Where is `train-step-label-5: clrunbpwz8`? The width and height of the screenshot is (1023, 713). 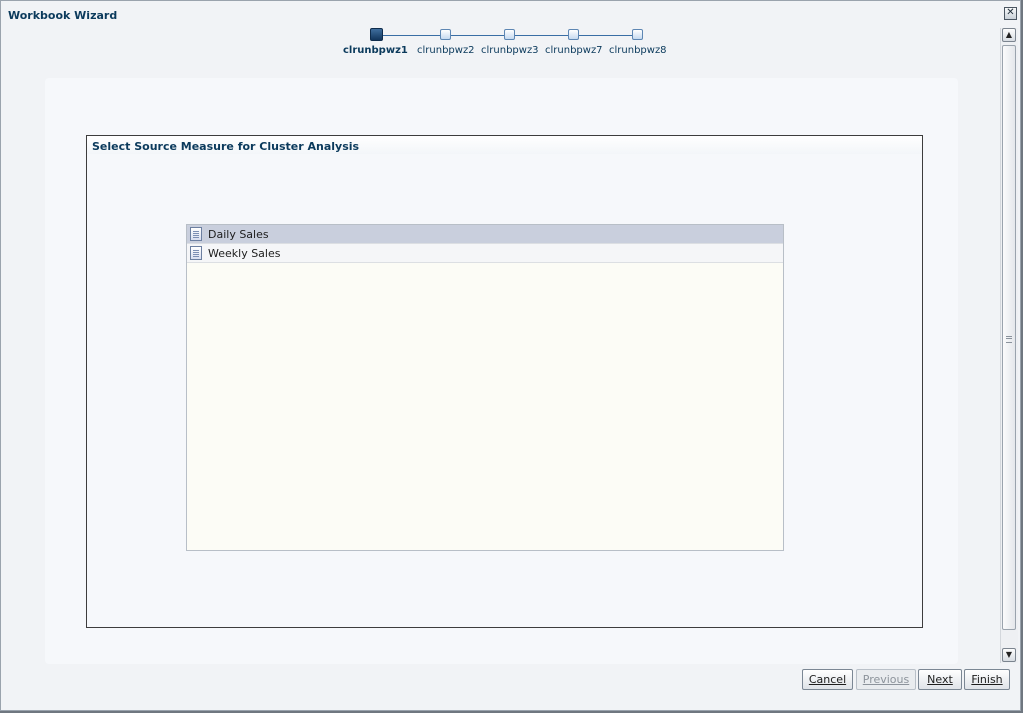 train-step-label-5: clrunbpwz8 is located at coordinates (638, 50).